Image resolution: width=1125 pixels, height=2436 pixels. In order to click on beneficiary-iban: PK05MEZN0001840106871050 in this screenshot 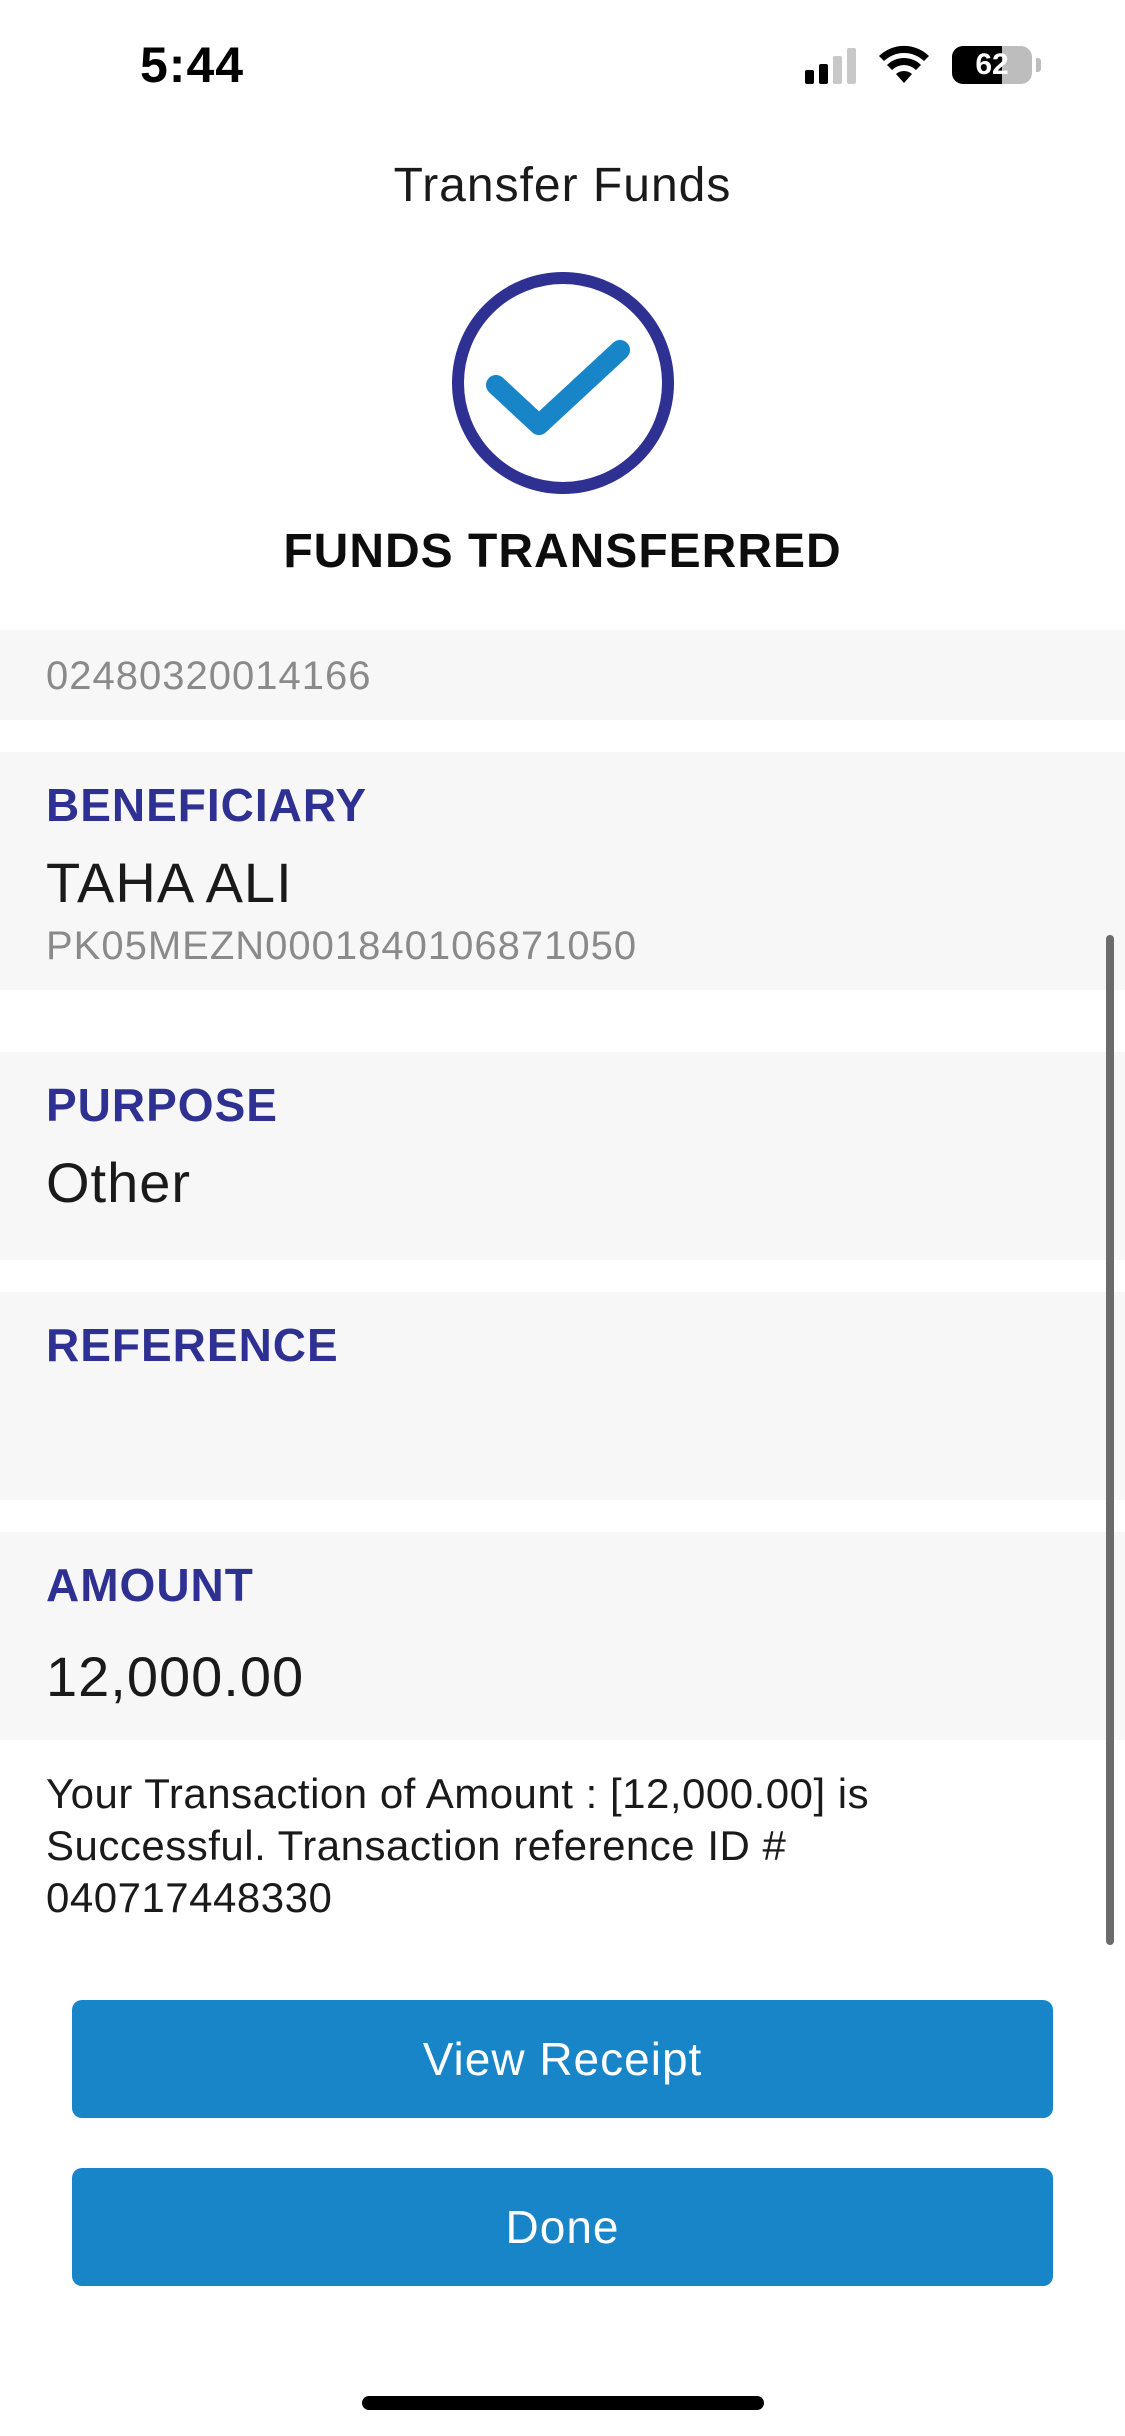, I will do `click(342, 946)`.